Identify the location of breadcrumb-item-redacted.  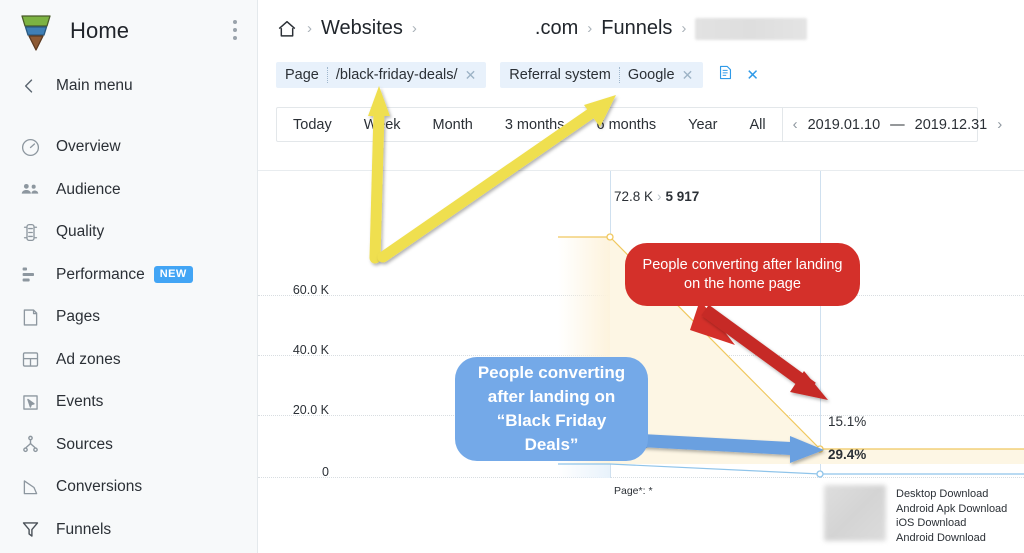
(751, 28).